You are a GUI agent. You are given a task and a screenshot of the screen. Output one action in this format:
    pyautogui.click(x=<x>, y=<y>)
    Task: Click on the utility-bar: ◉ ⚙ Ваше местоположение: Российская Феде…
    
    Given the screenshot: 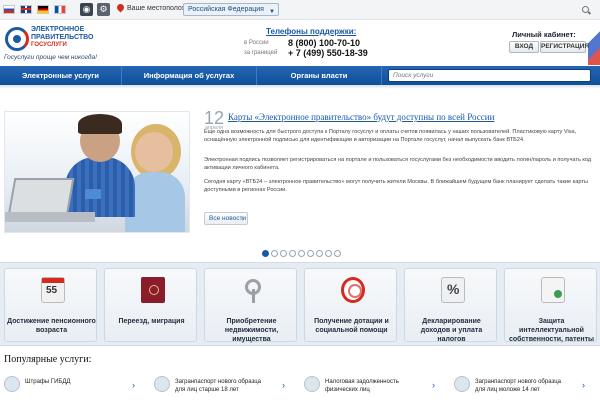 What is the action you would take?
    pyautogui.click(x=300, y=10)
    